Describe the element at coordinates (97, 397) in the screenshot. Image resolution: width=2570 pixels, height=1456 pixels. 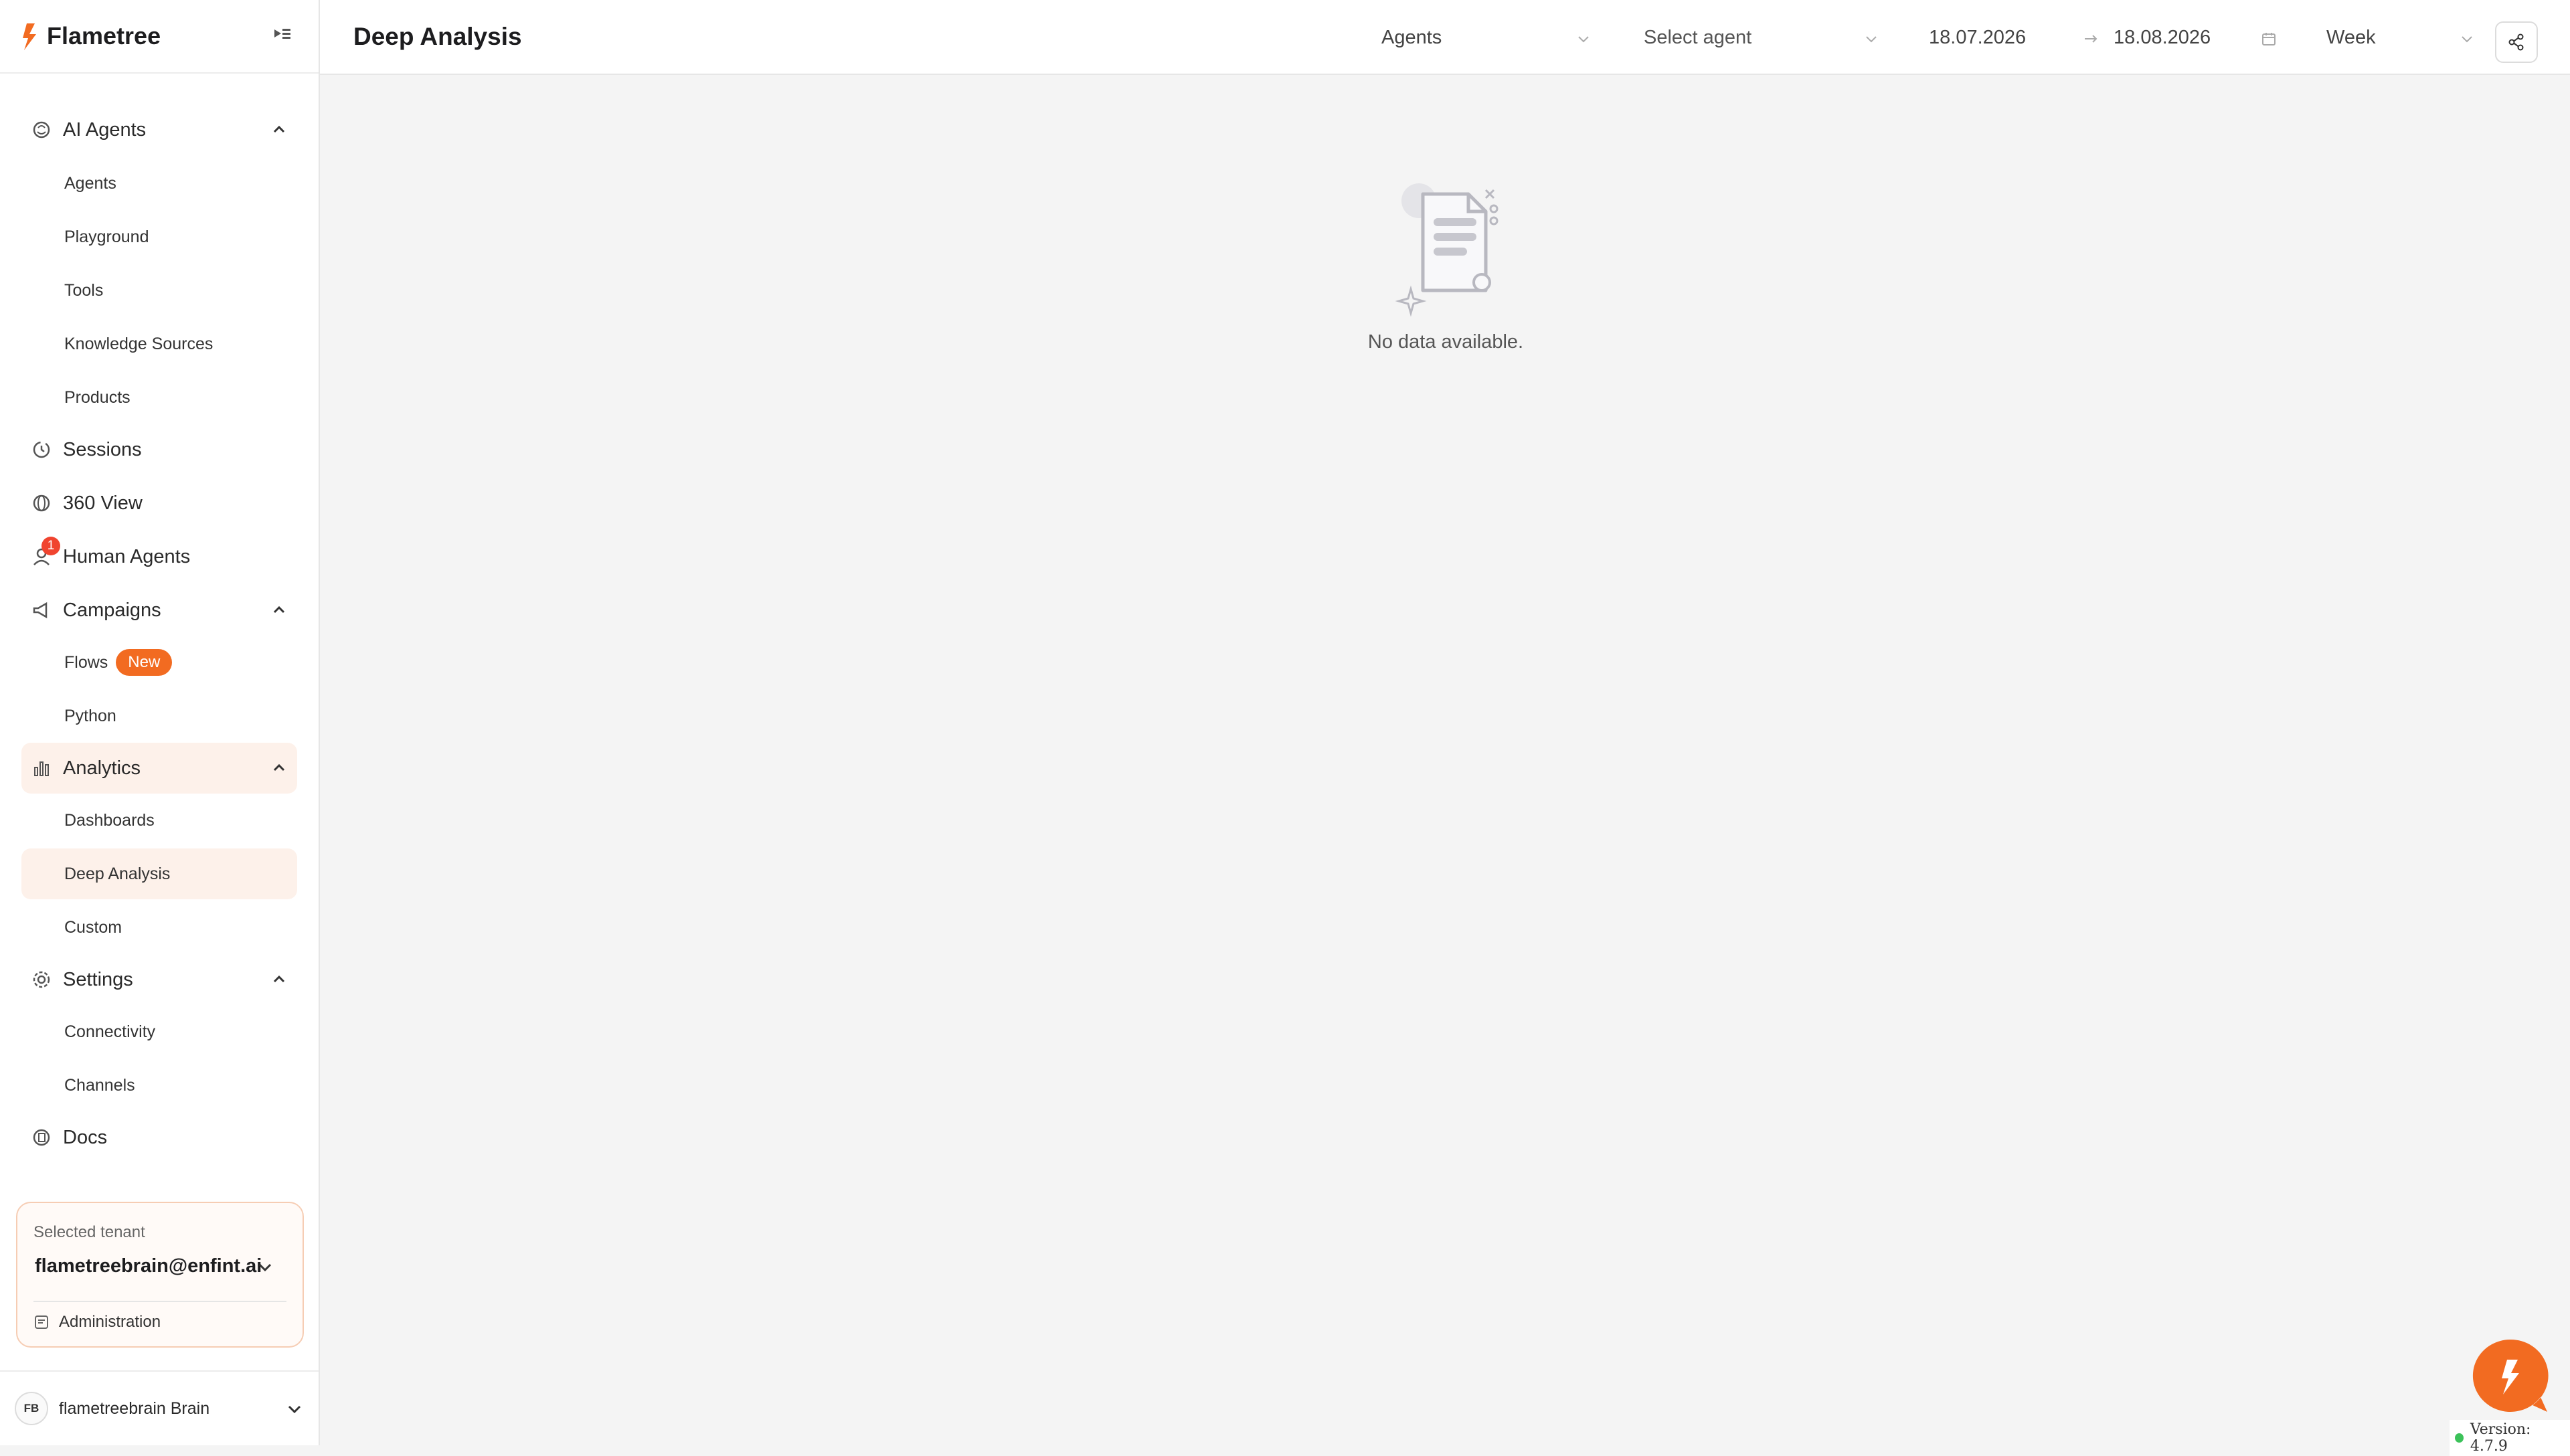
I see `sidebar-item-label: Products` at that location.